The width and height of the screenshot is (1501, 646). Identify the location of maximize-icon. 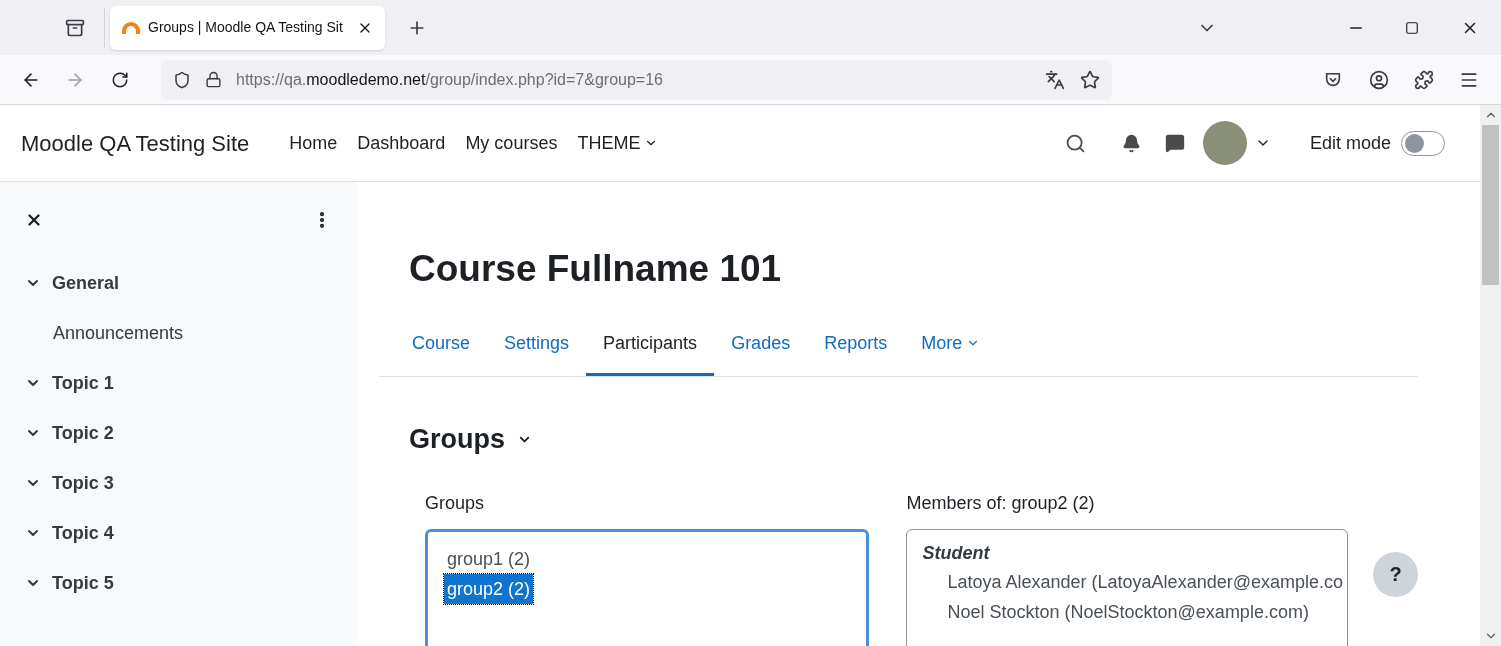
(1412, 27).